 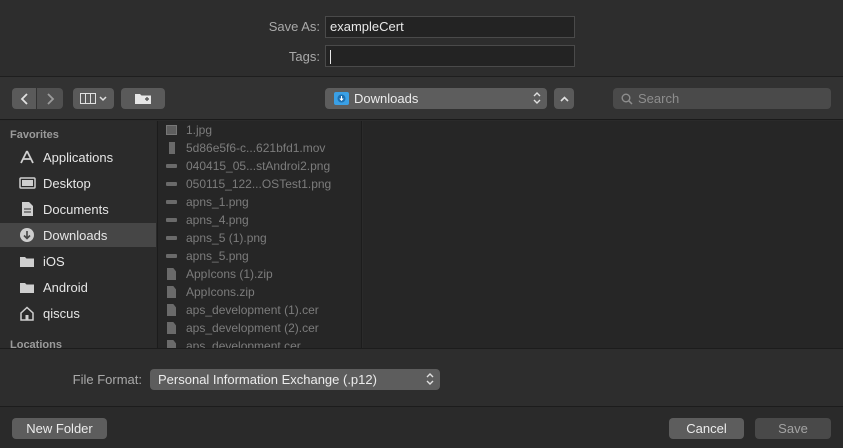 I want to click on list-item: apns_4.png, so click(x=259, y=220).